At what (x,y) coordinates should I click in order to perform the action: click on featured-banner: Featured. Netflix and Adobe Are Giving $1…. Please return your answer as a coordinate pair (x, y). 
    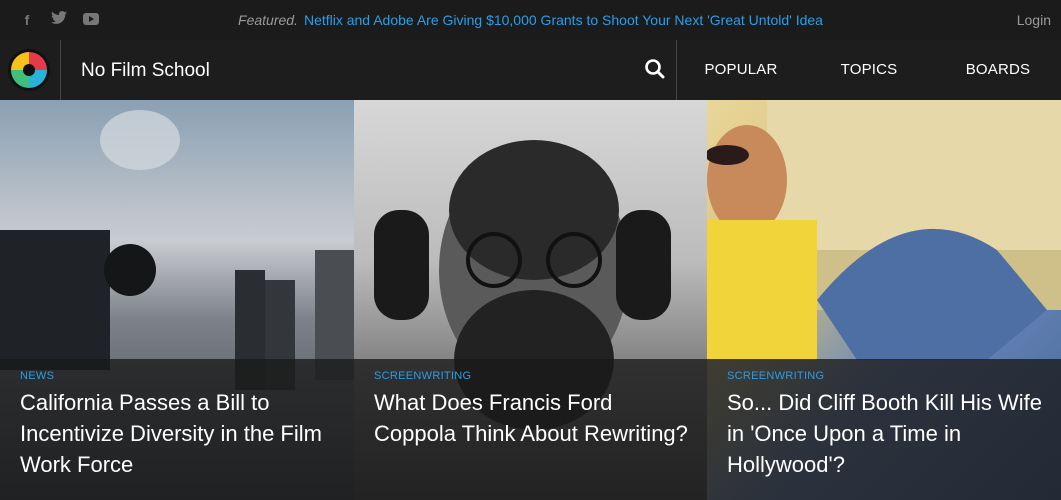
    Looking at the image, I should click on (530, 20).